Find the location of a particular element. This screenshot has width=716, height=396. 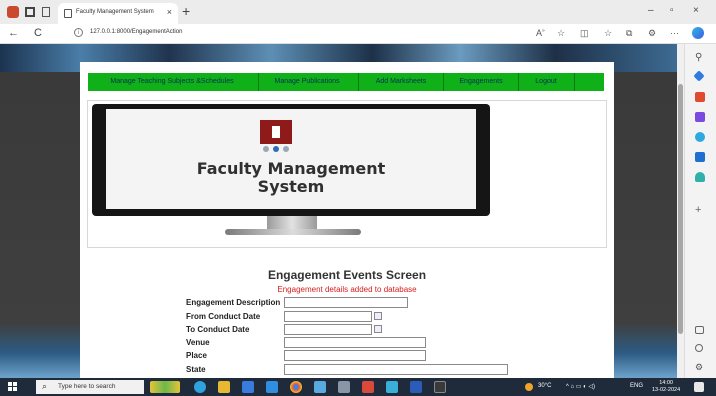

scrollbar-thumb is located at coordinates (680, 209).